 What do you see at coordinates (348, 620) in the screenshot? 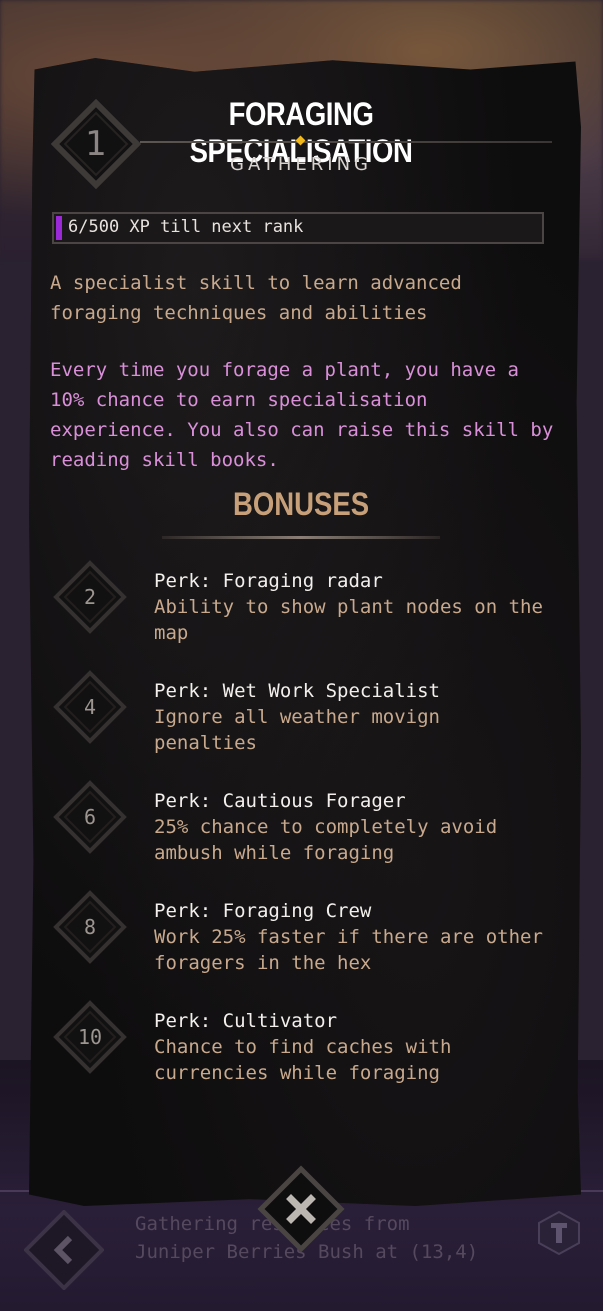
I see `perk-description: Ability to show plant nodes on the map` at bounding box center [348, 620].